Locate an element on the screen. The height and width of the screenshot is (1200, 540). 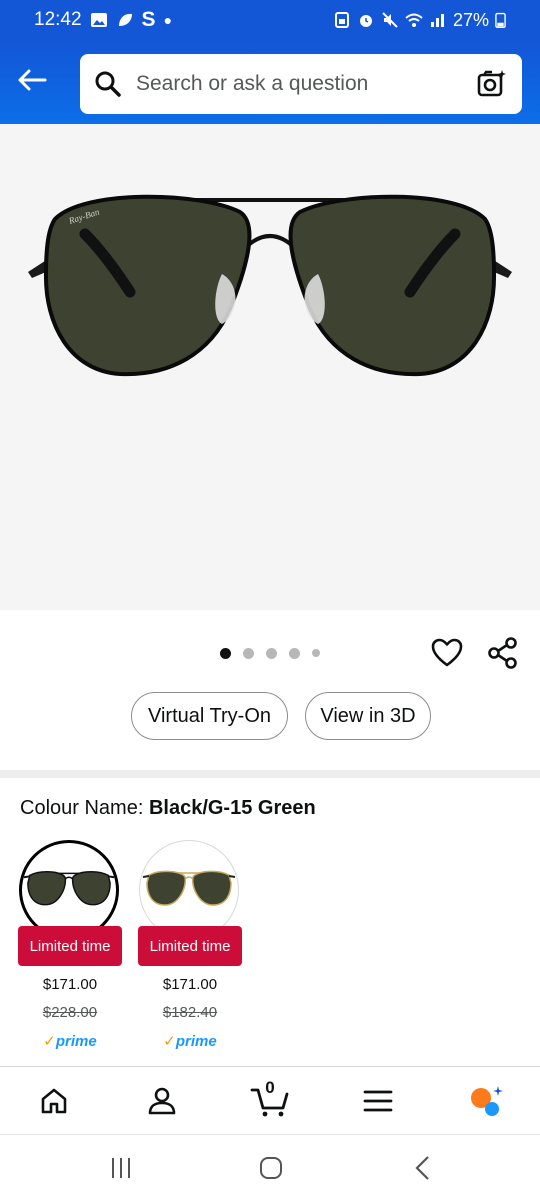
share-button is located at coordinates (504, 654).